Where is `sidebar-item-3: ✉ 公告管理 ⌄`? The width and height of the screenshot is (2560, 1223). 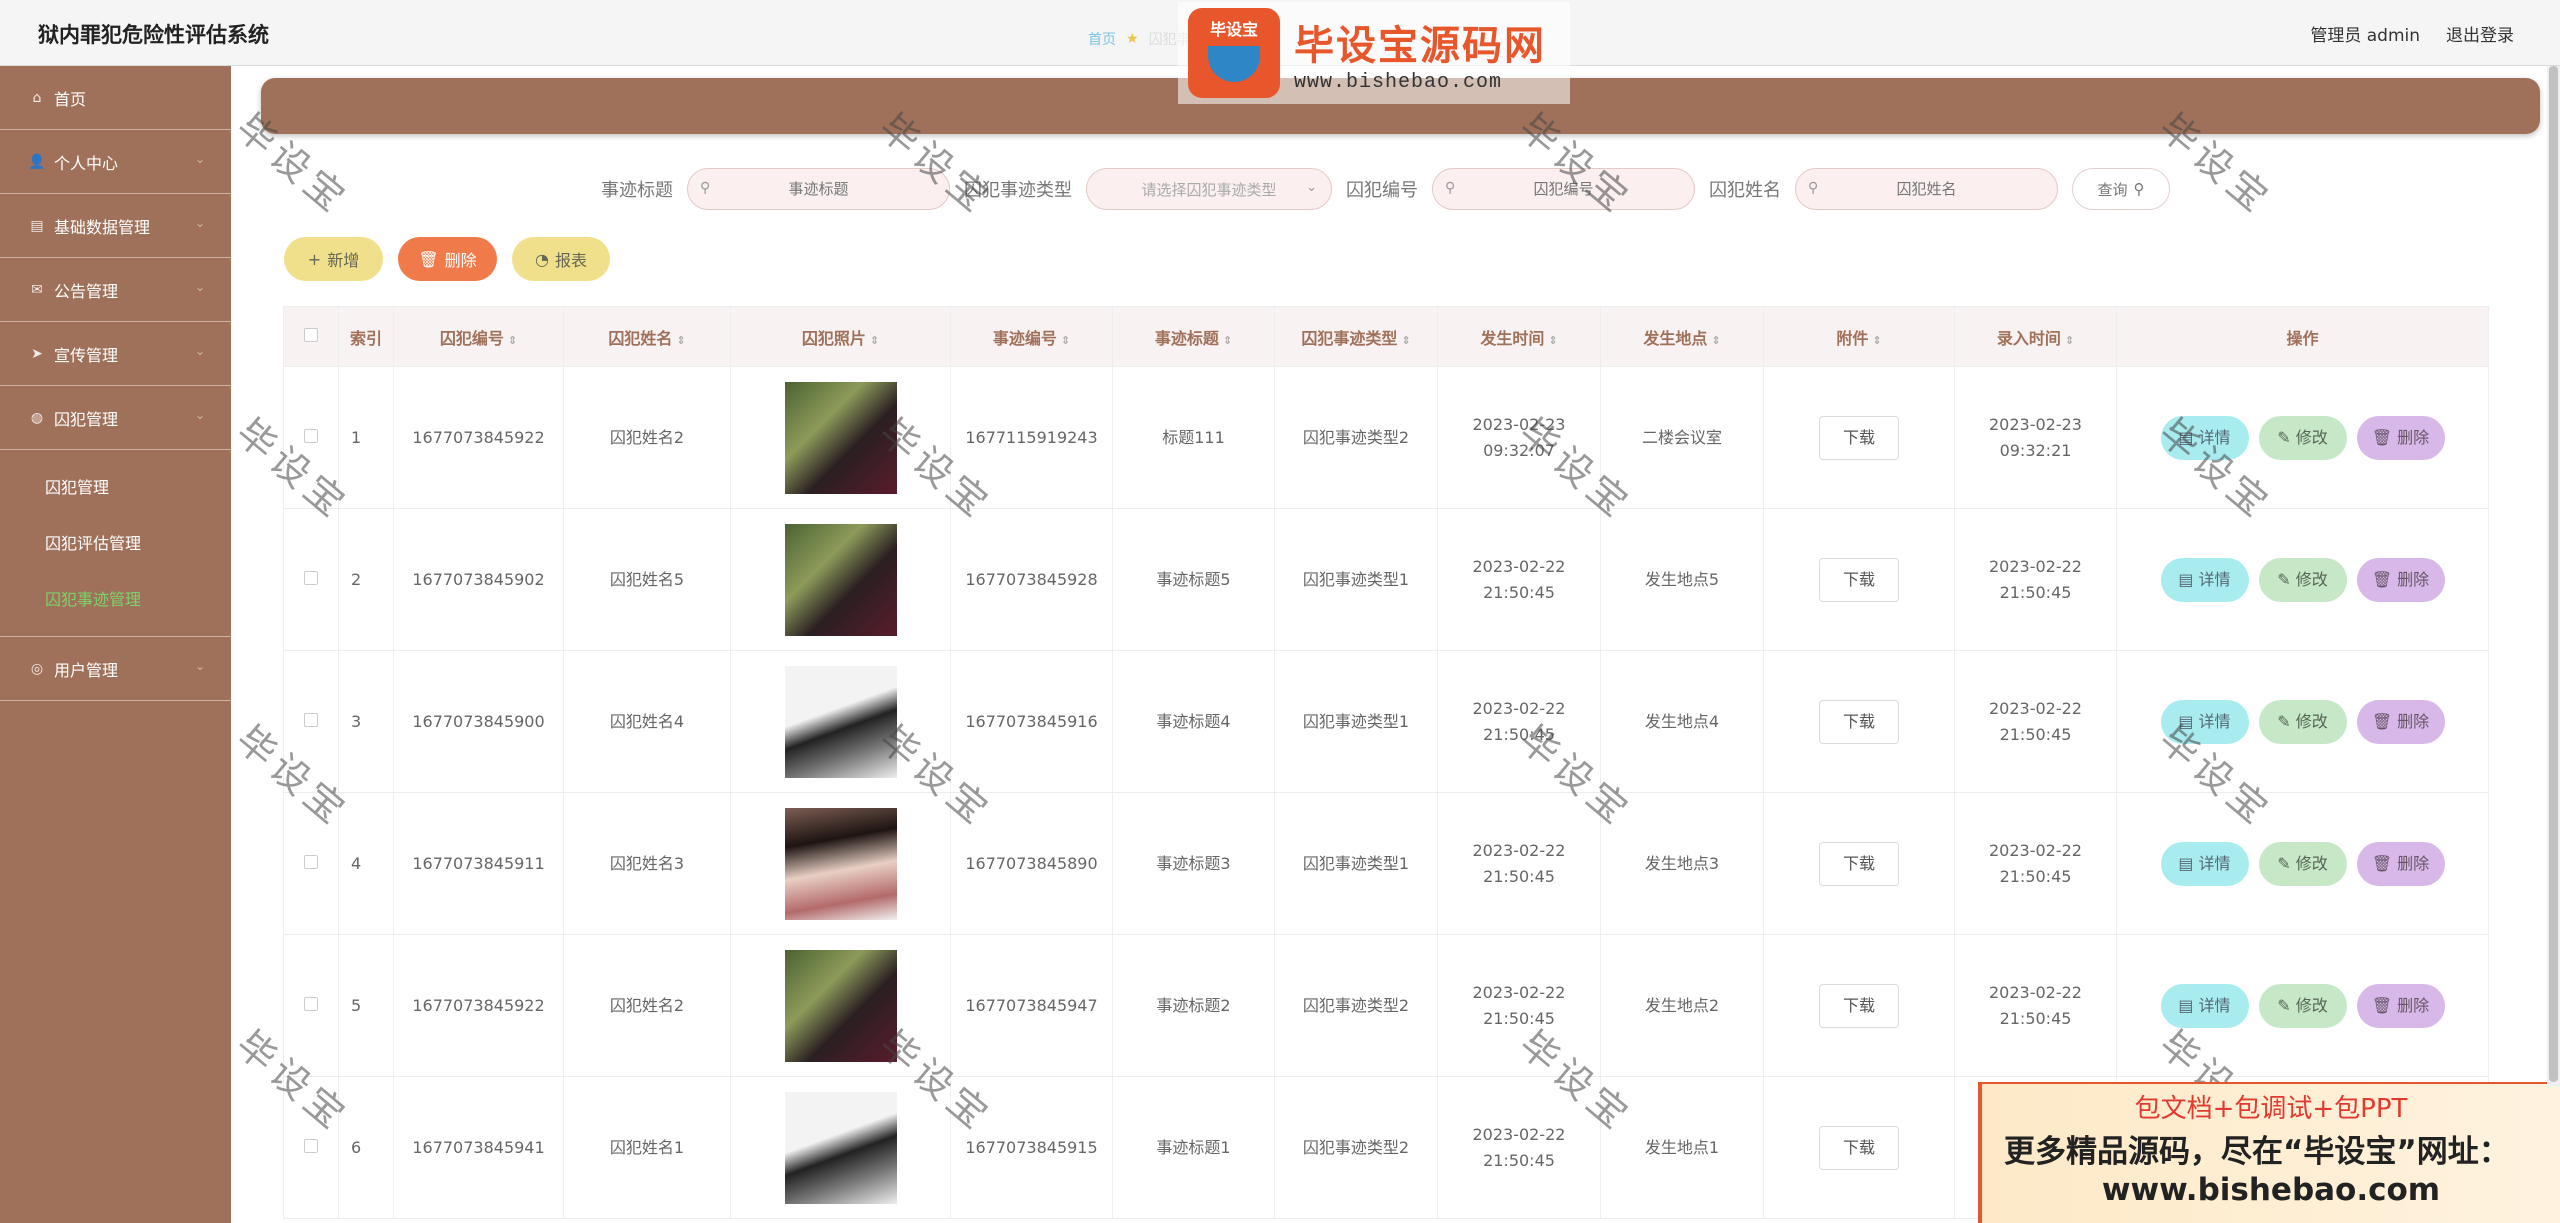 sidebar-item-3: ✉ 公告管理 ⌄ is located at coordinates (115, 290).